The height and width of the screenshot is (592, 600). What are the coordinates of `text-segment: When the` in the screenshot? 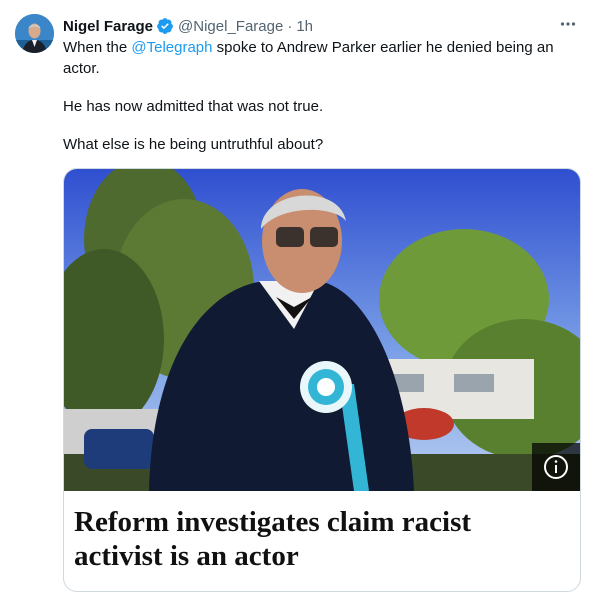 It's located at (97, 47).